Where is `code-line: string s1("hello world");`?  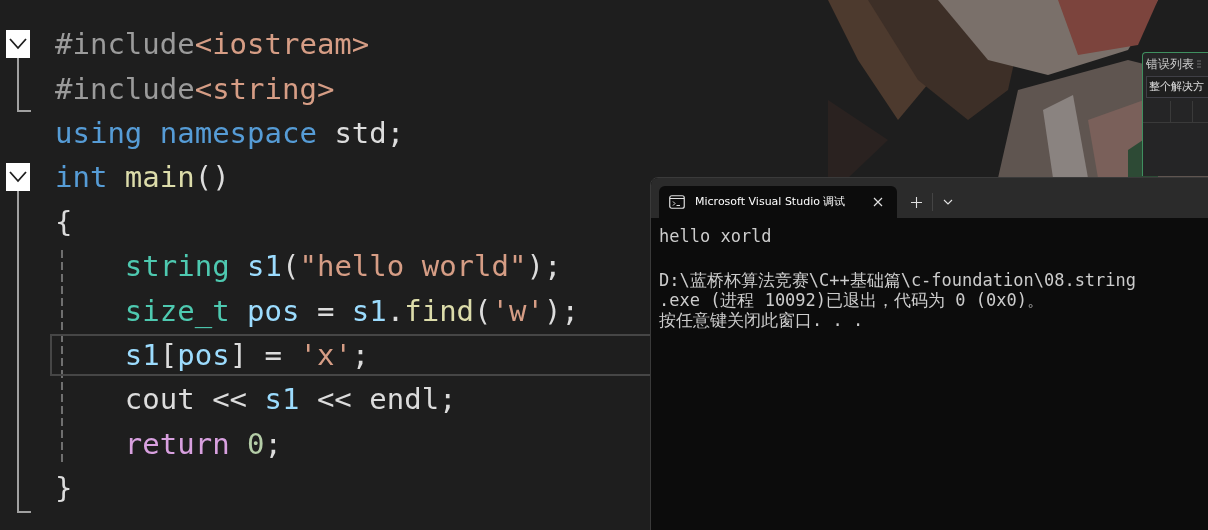
code-line: string s1("hello world"); is located at coordinates (342, 267).